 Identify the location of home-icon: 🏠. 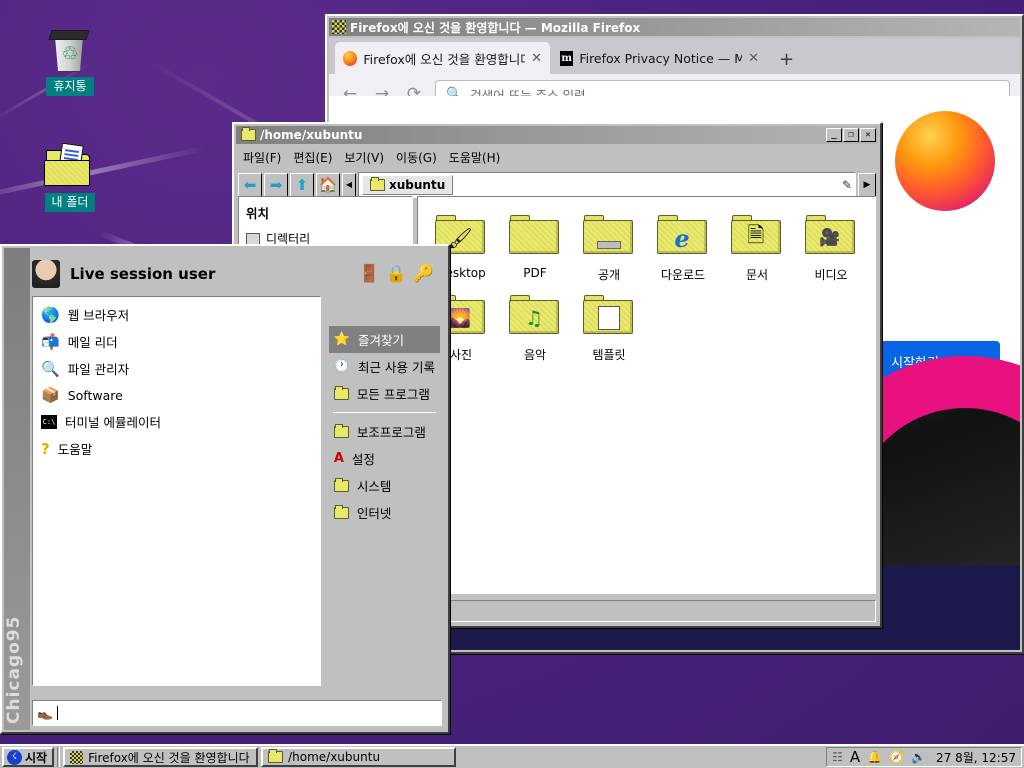
(328, 185).